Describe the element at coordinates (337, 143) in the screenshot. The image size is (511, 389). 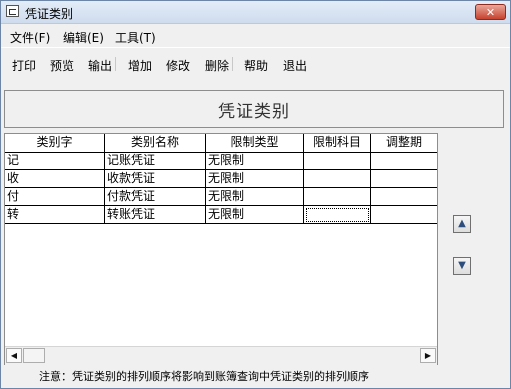
I see `column-header: 限制科目` at that location.